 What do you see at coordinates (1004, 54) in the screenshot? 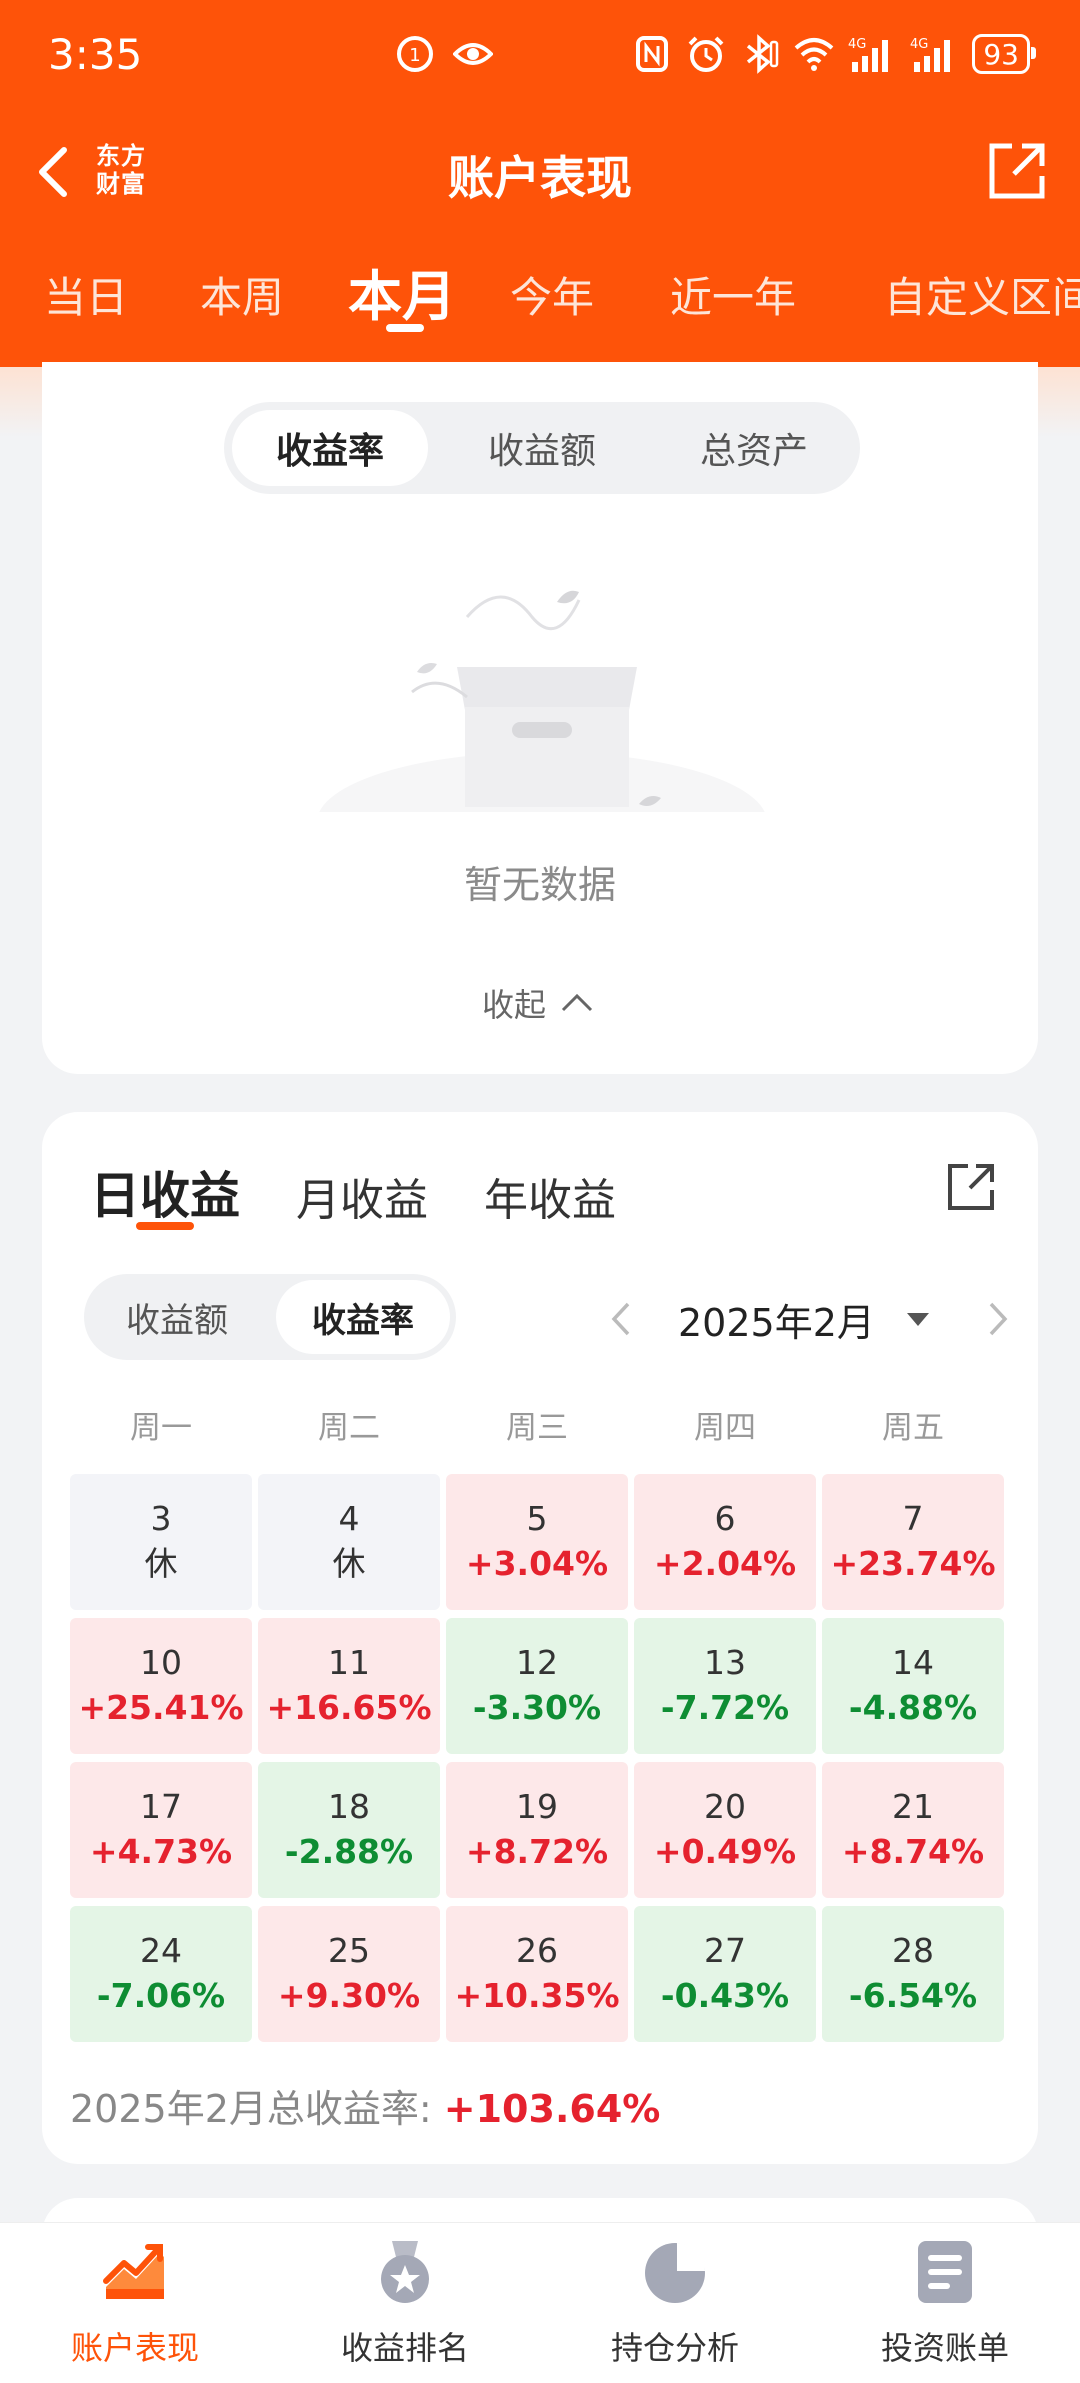
I see `battery-indicator: 93` at bounding box center [1004, 54].